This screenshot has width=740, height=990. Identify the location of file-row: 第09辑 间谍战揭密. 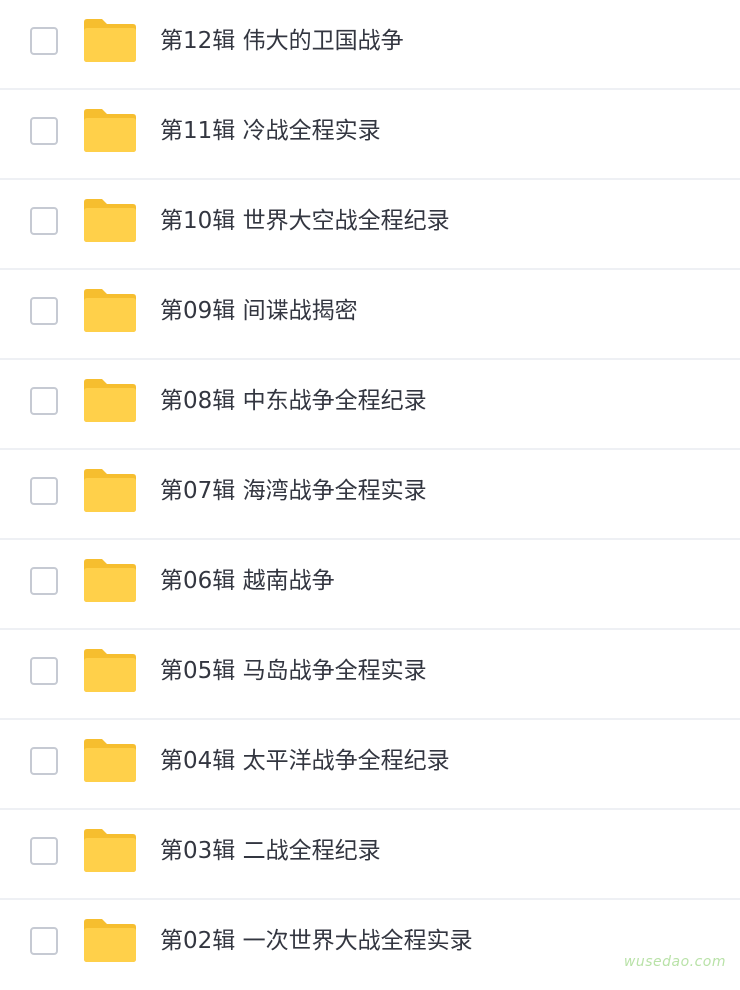
(370, 315).